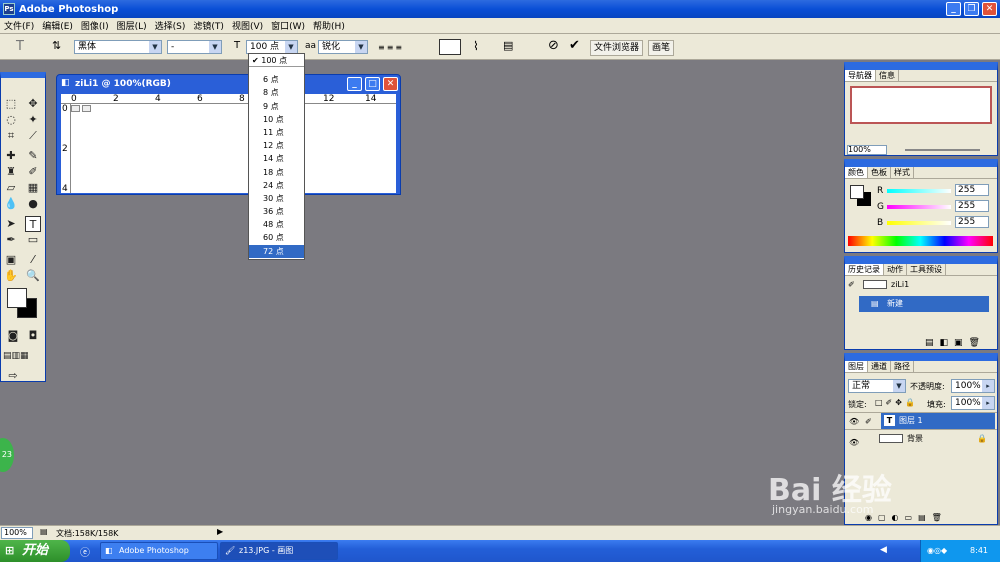 Image resolution: width=1000 pixels, height=562 pixels. What do you see at coordinates (854, 442) in the screenshot?
I see `eye-icon: 👁` at bounding box center [854, 442].